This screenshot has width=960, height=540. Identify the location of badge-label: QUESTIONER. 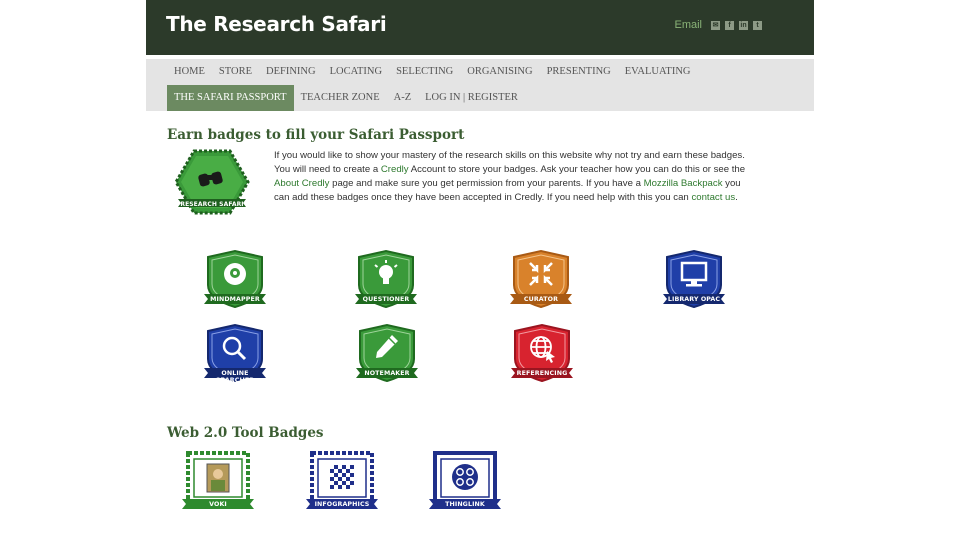
(386, 299).